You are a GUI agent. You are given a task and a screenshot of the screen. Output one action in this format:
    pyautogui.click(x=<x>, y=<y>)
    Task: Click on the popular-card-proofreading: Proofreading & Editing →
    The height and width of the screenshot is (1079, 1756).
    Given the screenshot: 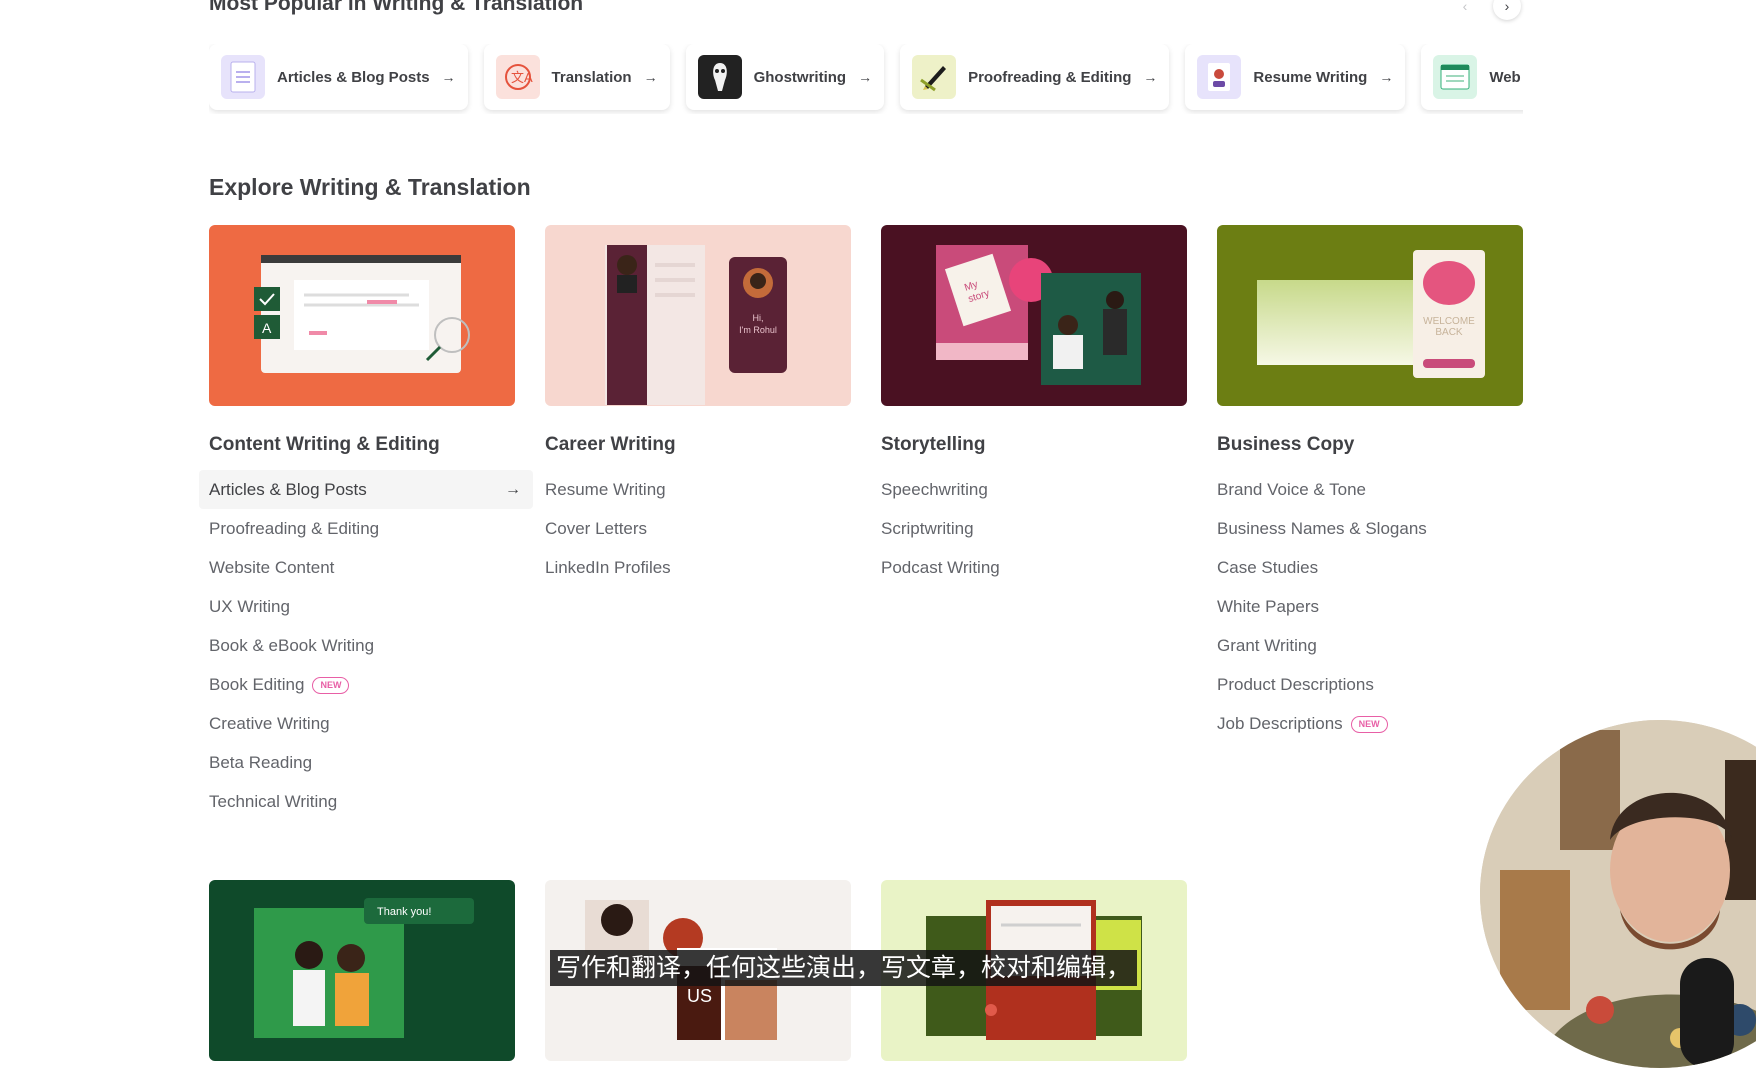 What is the action you would take?
    pyautogui.click(x=1035, y=77)
    